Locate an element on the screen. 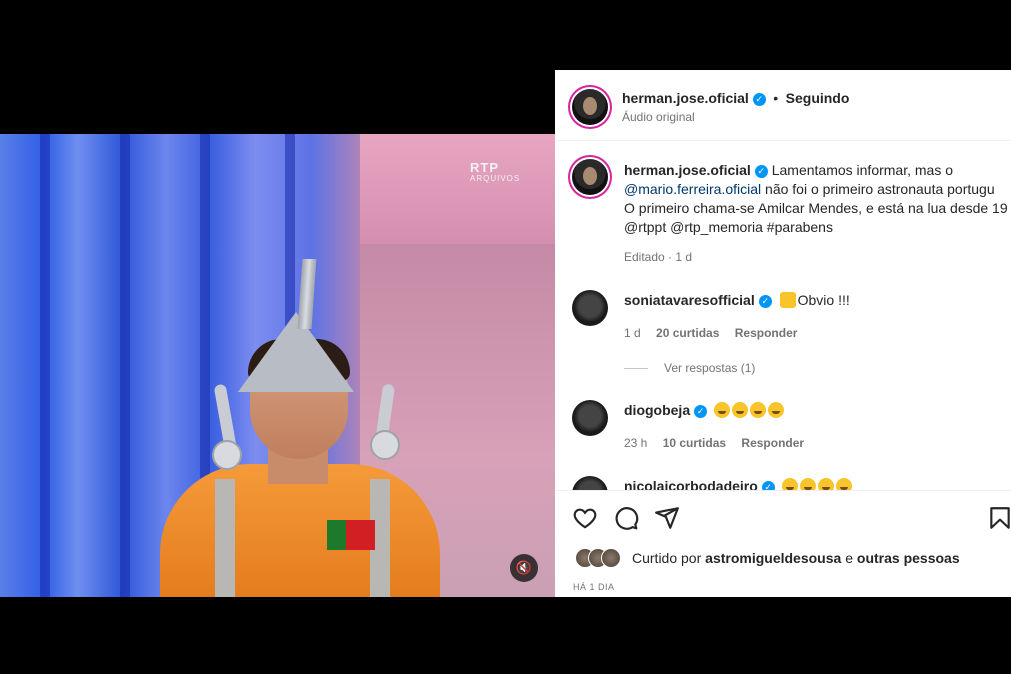 The width and height of the screenshot is (1011, 674). liked-and: e is located at coordinates (849, 558).